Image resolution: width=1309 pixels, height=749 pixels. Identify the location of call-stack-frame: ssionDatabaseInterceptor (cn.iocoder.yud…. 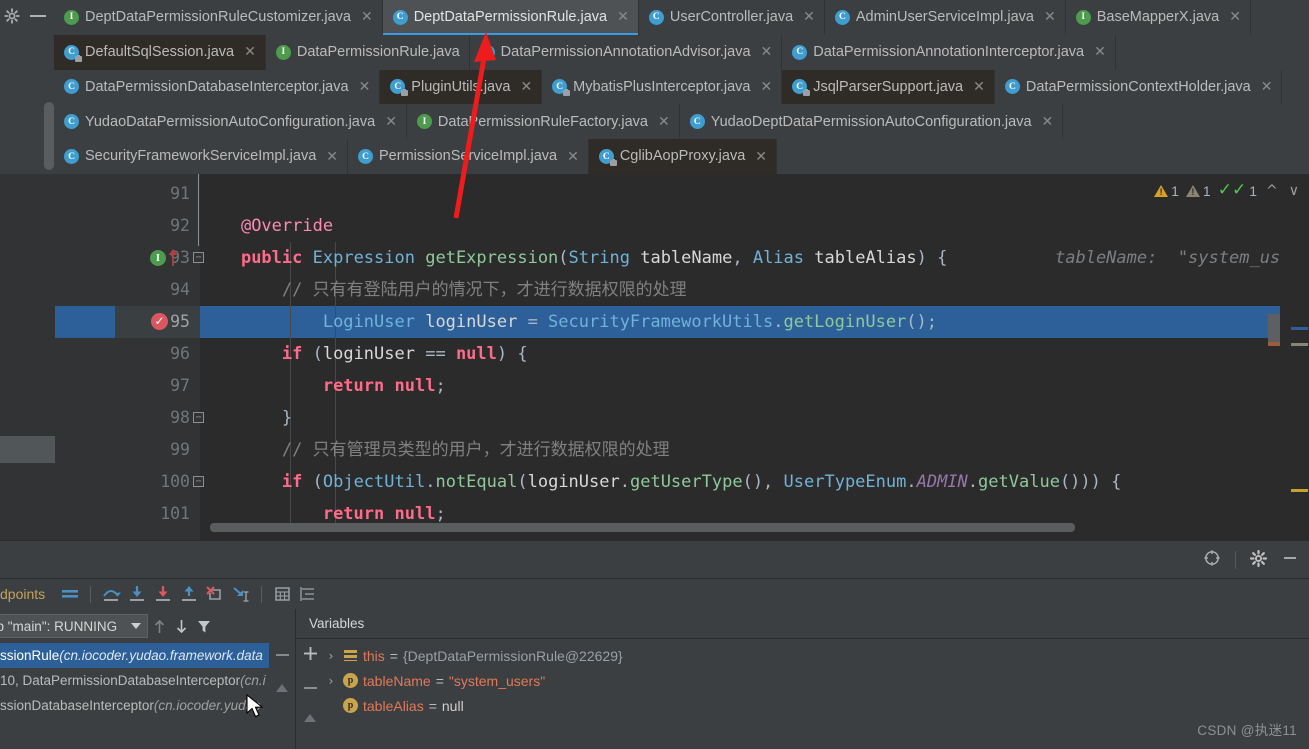
(147, 705).